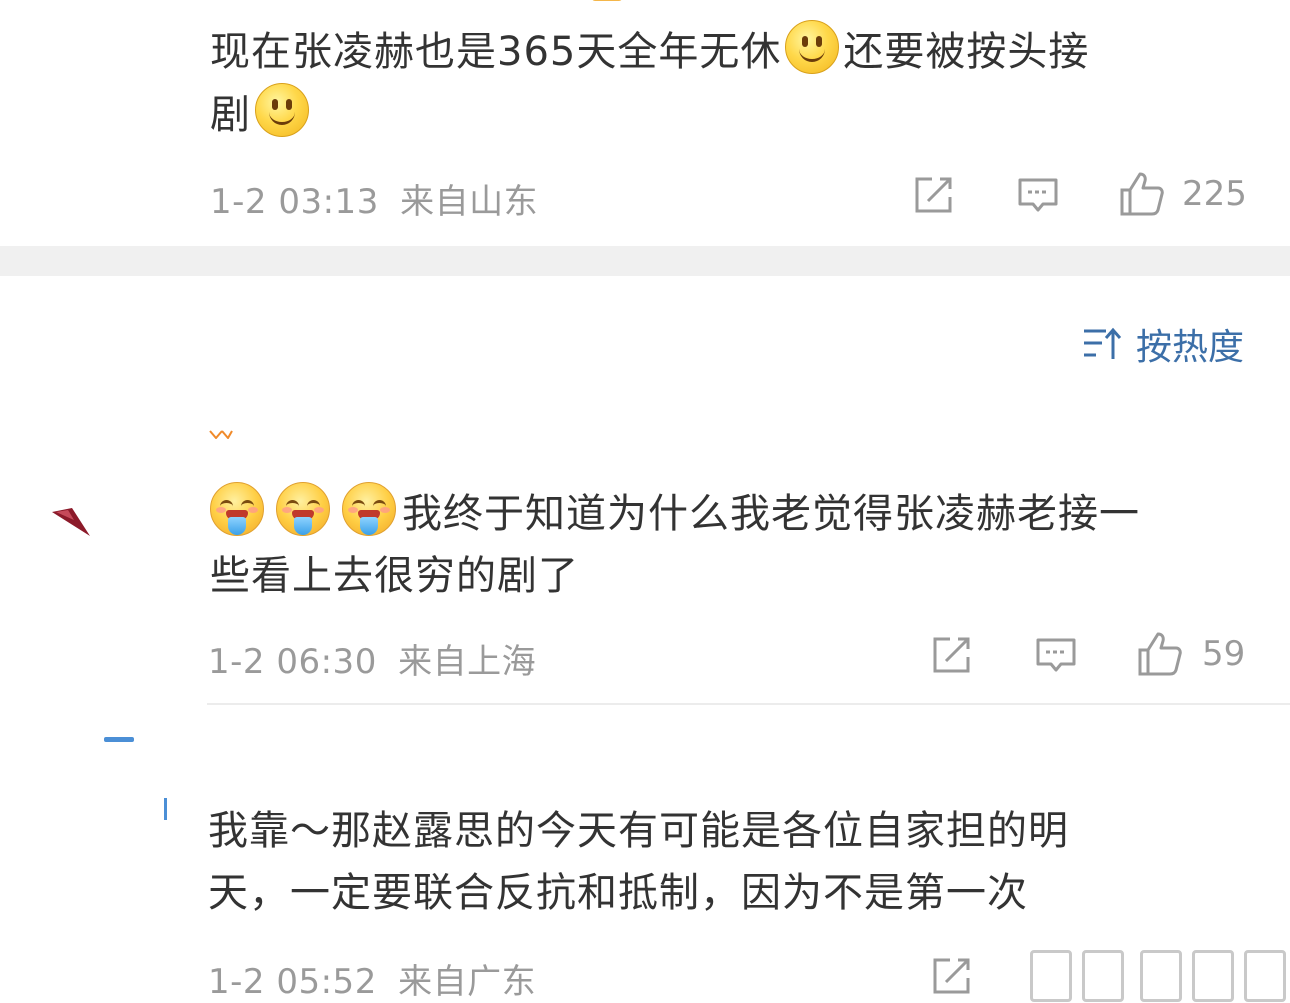  Describe the element at coordinates (638, 831) in the screenshot. I see `comment-3-text-line1: 我靠～那赵露思的今天有可能是各位自家担的明` at that location.